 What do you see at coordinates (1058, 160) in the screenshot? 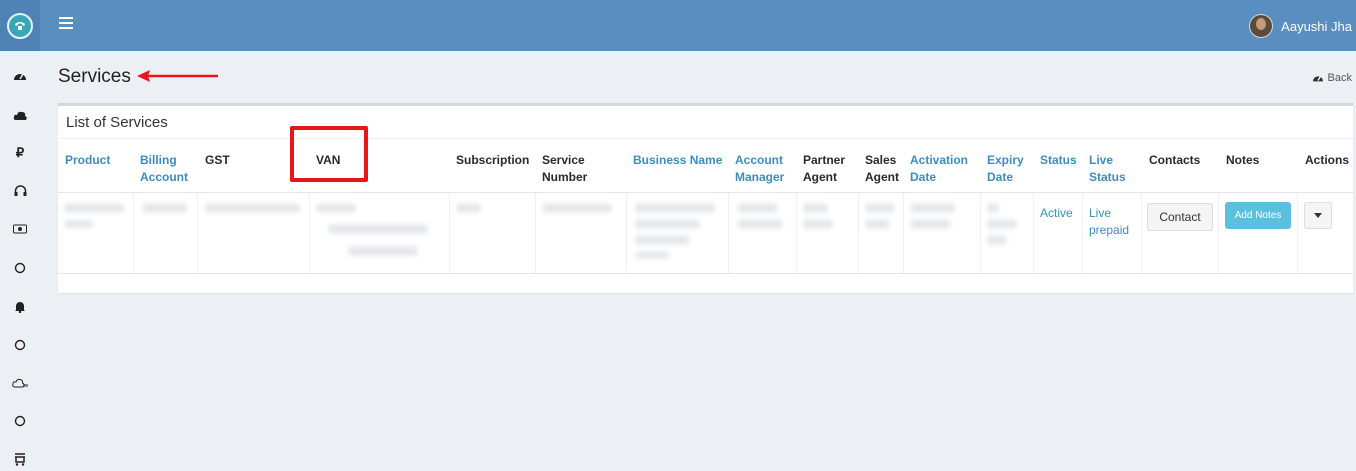
I see `column-header-status: Status` at bounding box center [1058, 160].